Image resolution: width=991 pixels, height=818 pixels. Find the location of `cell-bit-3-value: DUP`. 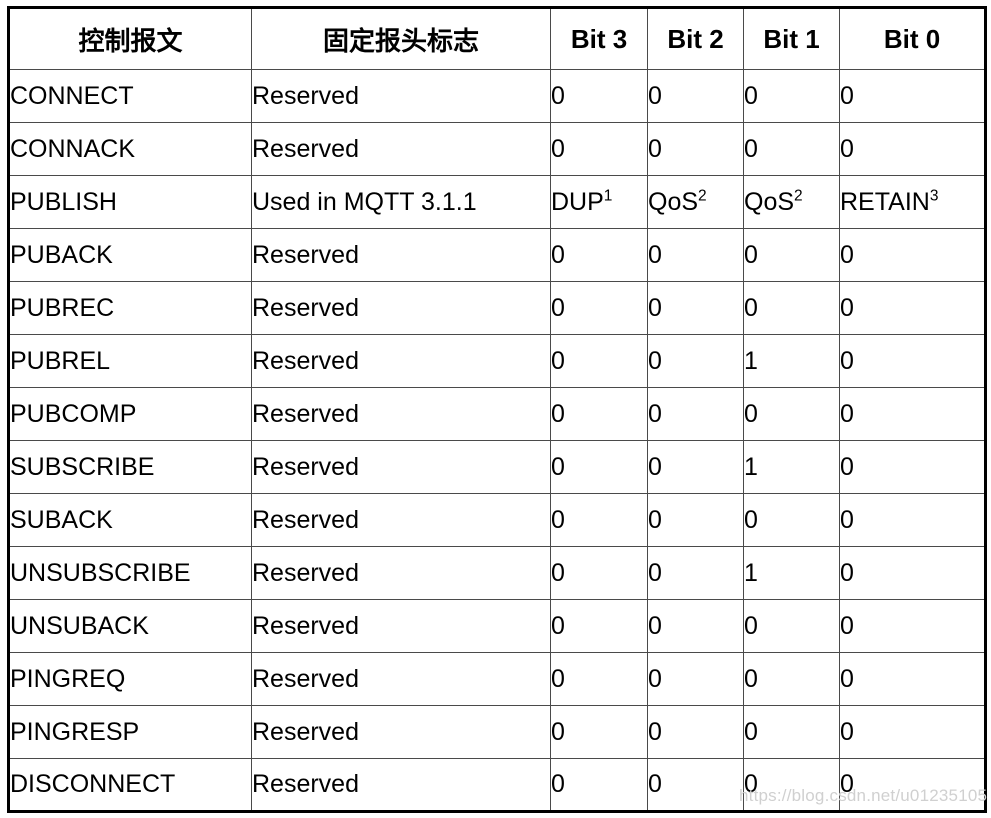

cell-bit-3-value: DUP is located at coordinates (577, 201).